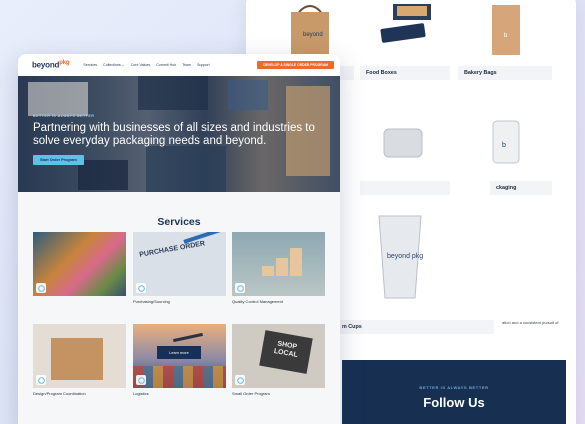 The image size is (585, 424). I want to click on swatch-hands-image, so click(79, 264).